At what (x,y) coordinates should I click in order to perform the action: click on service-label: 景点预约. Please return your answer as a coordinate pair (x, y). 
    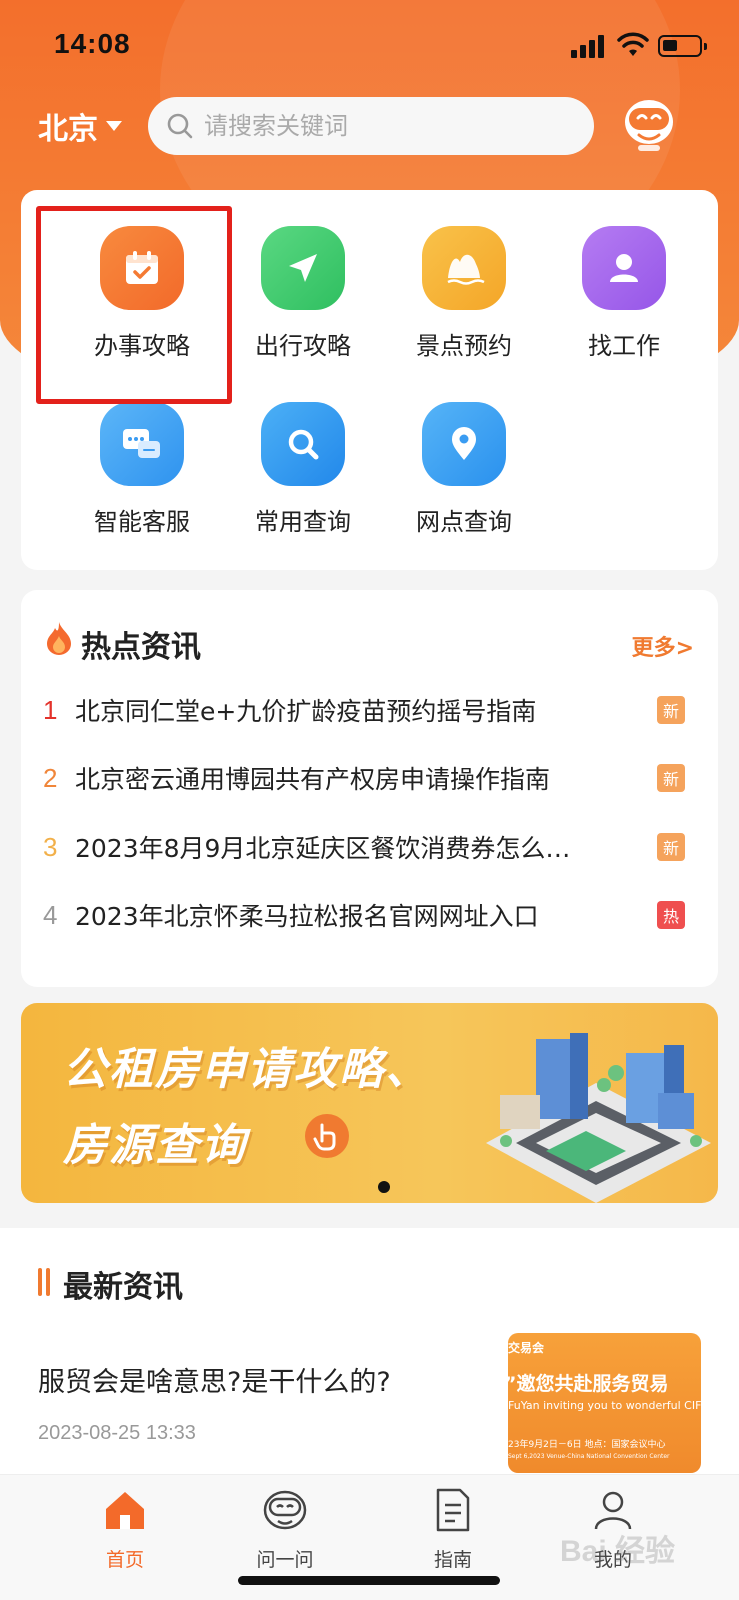
    Looking at the image, I should click on (464, 346).